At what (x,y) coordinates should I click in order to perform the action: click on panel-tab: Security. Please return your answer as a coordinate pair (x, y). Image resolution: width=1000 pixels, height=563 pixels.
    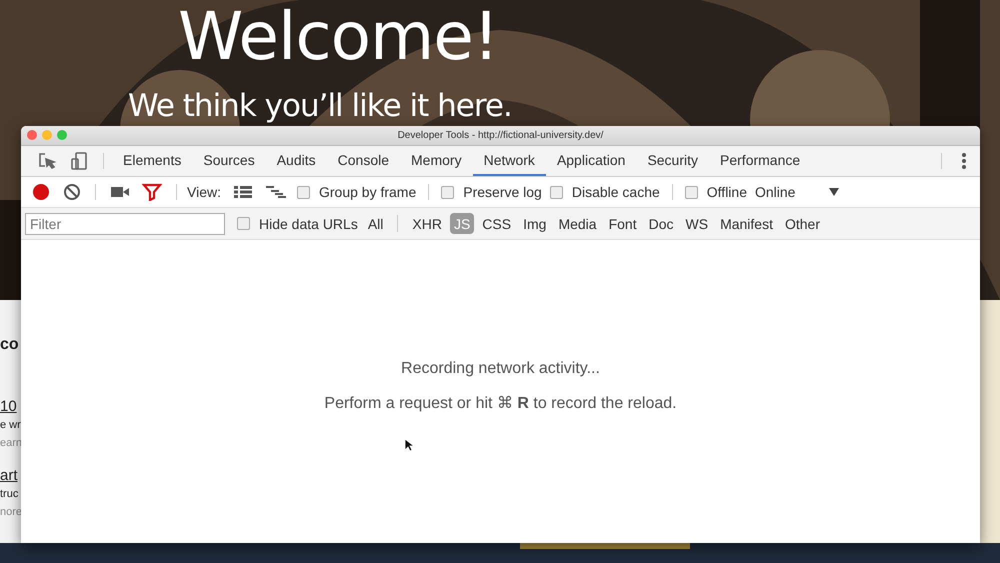
    Looking at the image, I should click on (673, 161).